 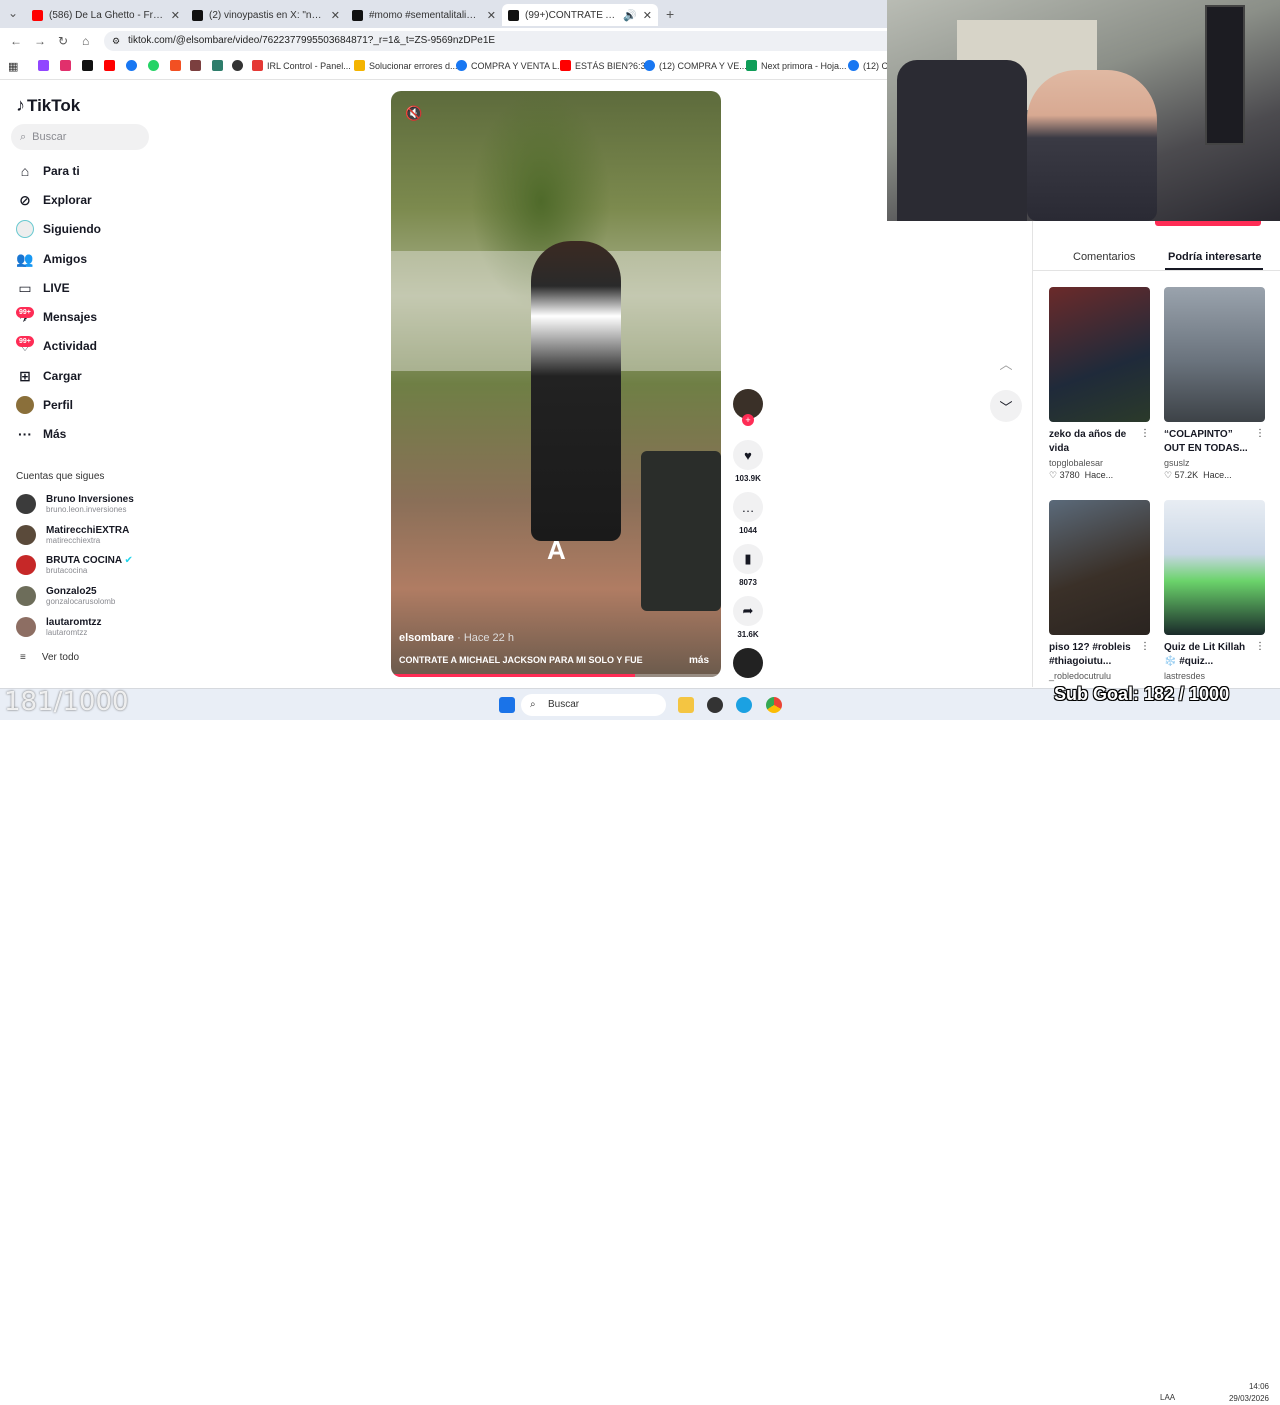 What do you see at coordinates (744, 705) in the screenshot?
I see `edge-icon` at bounding box center [744, 705].